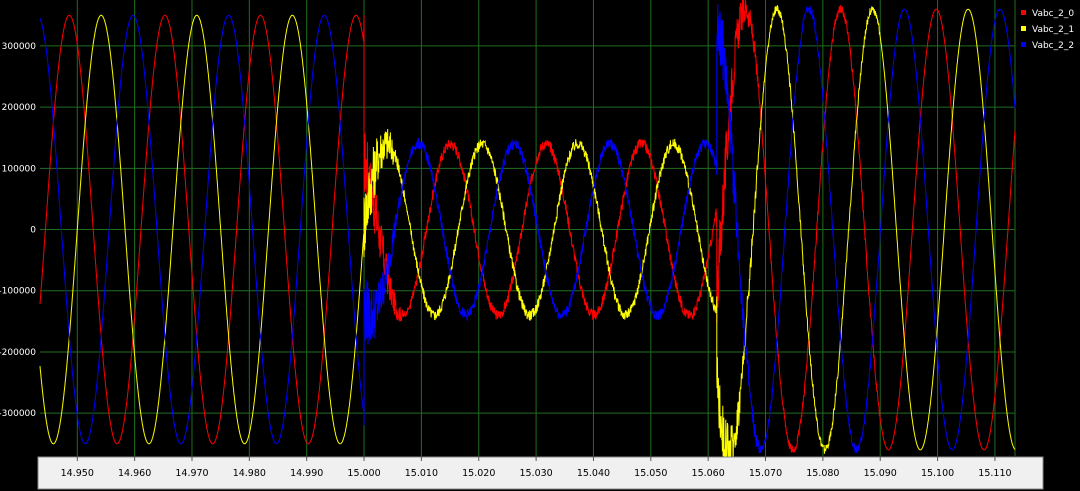 The height and width of the screenshot is (491, 1080). What do you see at coordinates (191, 473) in the screenshot?
I see `x-tick-label: 14.970` at bounding box center [191, 473].